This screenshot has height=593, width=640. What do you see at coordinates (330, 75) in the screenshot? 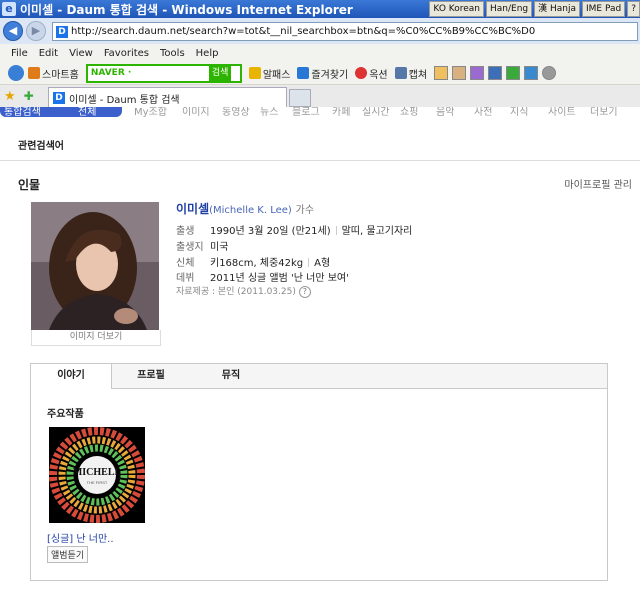
I see `favorites-label: 즐겨찾기` at bounding box center [330, 75].